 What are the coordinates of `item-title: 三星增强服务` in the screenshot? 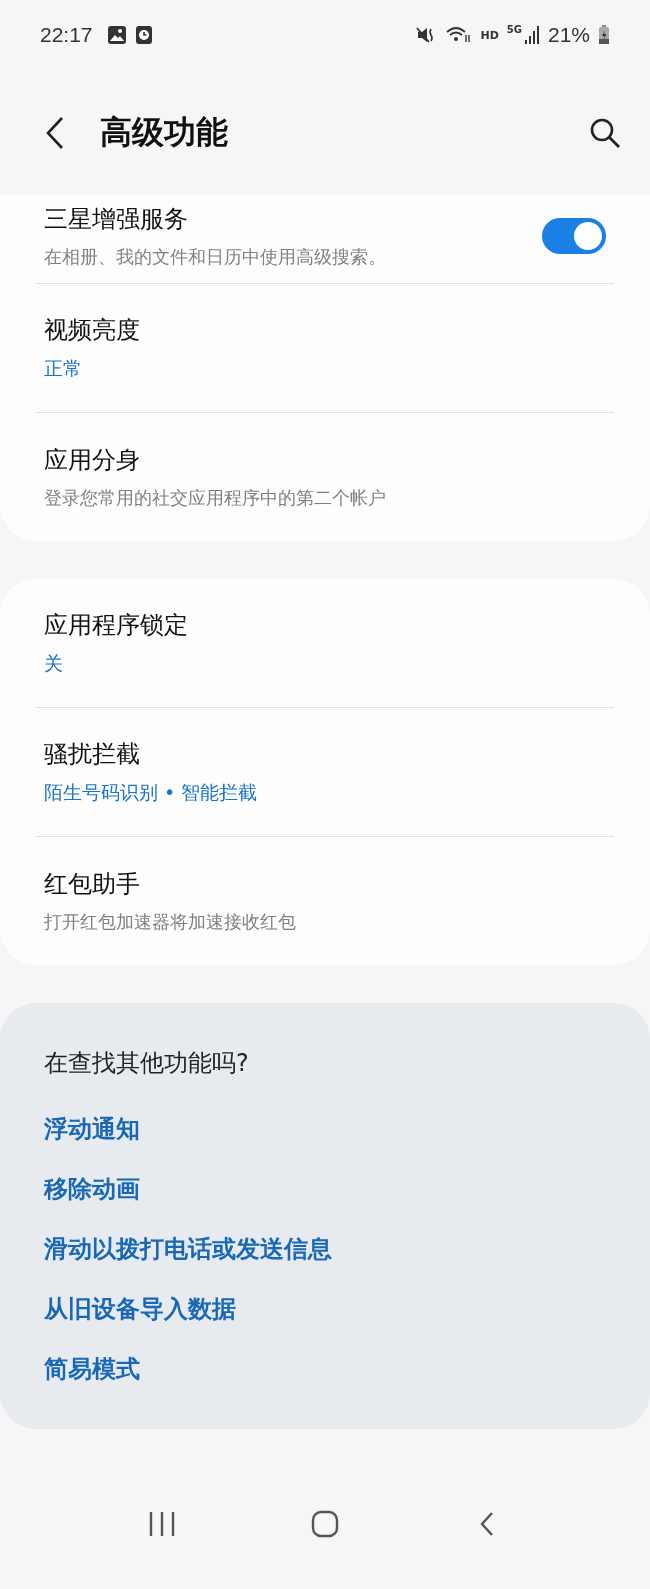 It's located at (116, 219).